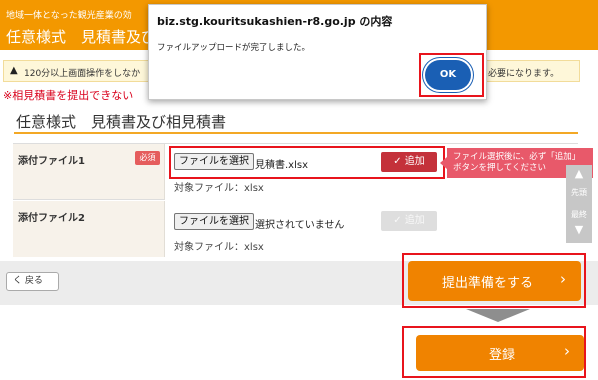 This screenshot has width=598, height=380. I want to click on scroll-nav: ▲ 先頭 最終 ▼, so click(579, 204).